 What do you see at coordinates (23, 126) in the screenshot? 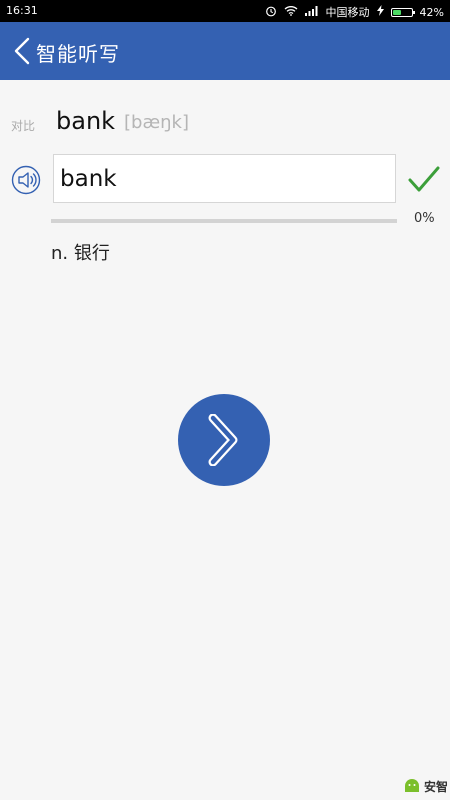
I see `compare-label: 对比` at bounding box center [23, 126].